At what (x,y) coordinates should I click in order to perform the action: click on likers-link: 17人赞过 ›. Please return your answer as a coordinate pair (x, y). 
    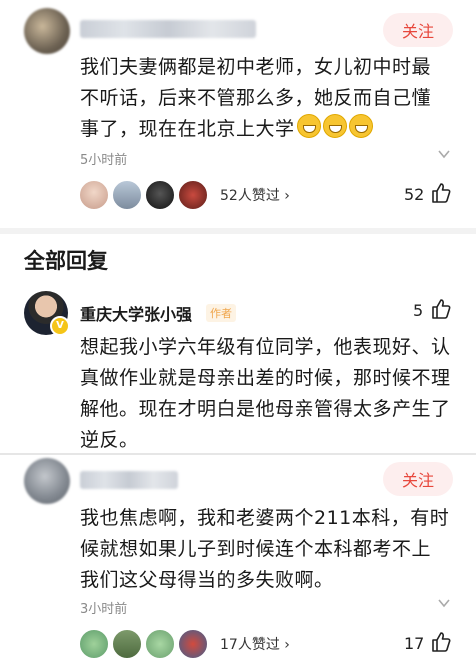
    Looking at the image, I should click on (255, 644).